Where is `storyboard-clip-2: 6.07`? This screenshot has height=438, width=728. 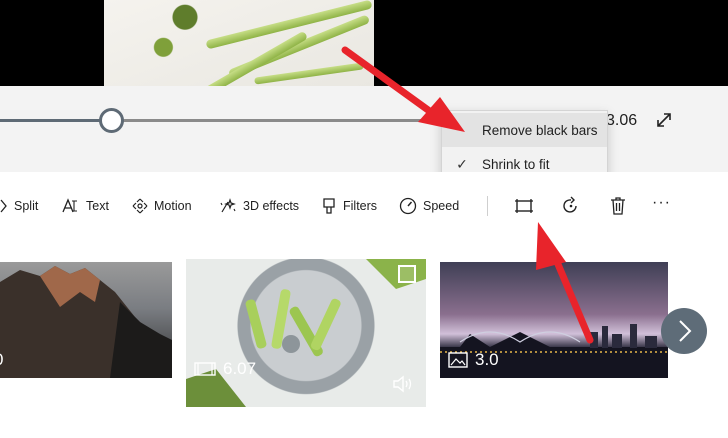
storyboard-clip-2: 6.07 is located at coordinates (306, 333).